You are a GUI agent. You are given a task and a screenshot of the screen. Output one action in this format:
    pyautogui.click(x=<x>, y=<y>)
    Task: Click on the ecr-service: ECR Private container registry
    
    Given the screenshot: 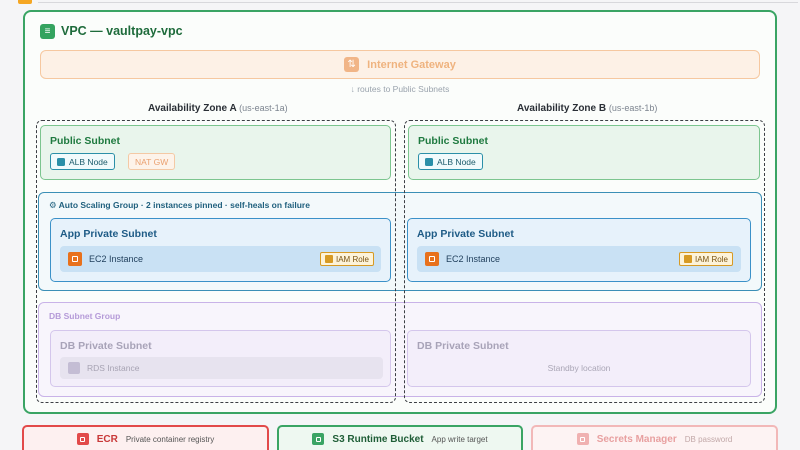 What is the action you would take?
    pyautogui.click(x=145, y=437)
    